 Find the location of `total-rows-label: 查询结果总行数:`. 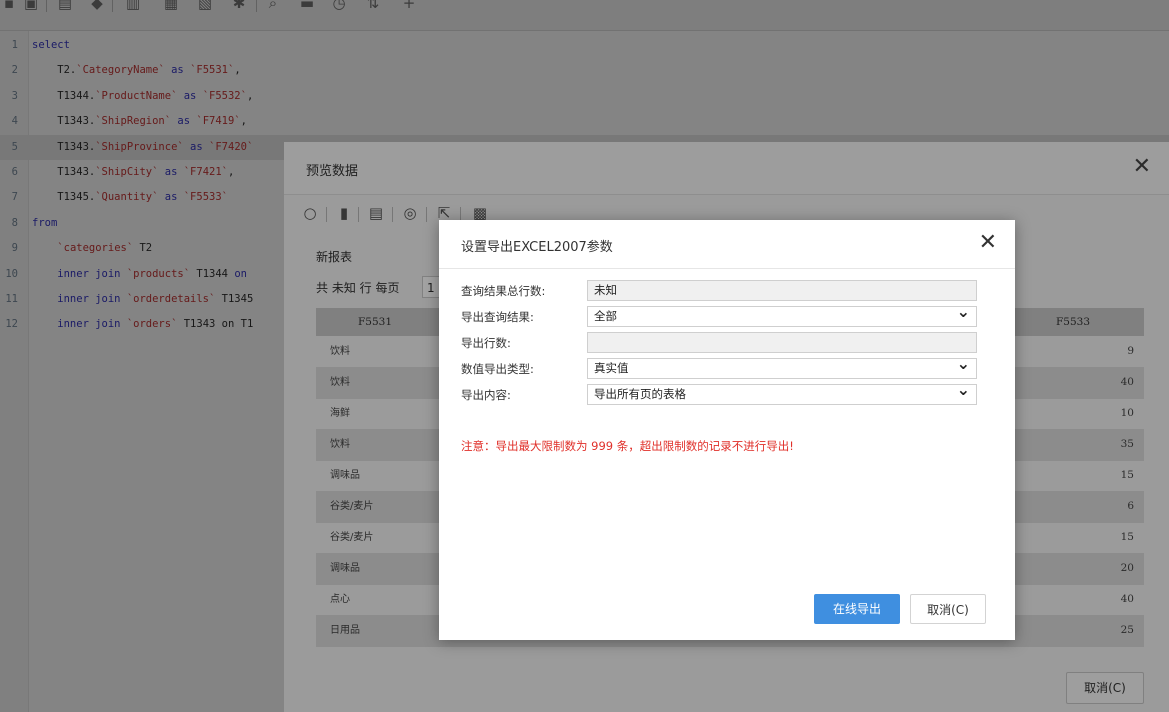

total-rows-label: 查询结果总行数: is located at coordinates (503, 291).